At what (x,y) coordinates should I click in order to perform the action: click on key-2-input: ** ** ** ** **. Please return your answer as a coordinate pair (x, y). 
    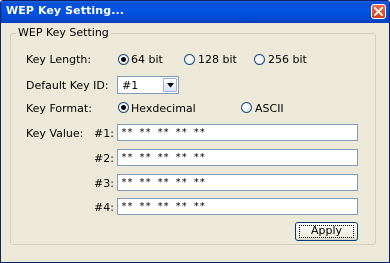
    Looking at the image, I should click on (237, 157).